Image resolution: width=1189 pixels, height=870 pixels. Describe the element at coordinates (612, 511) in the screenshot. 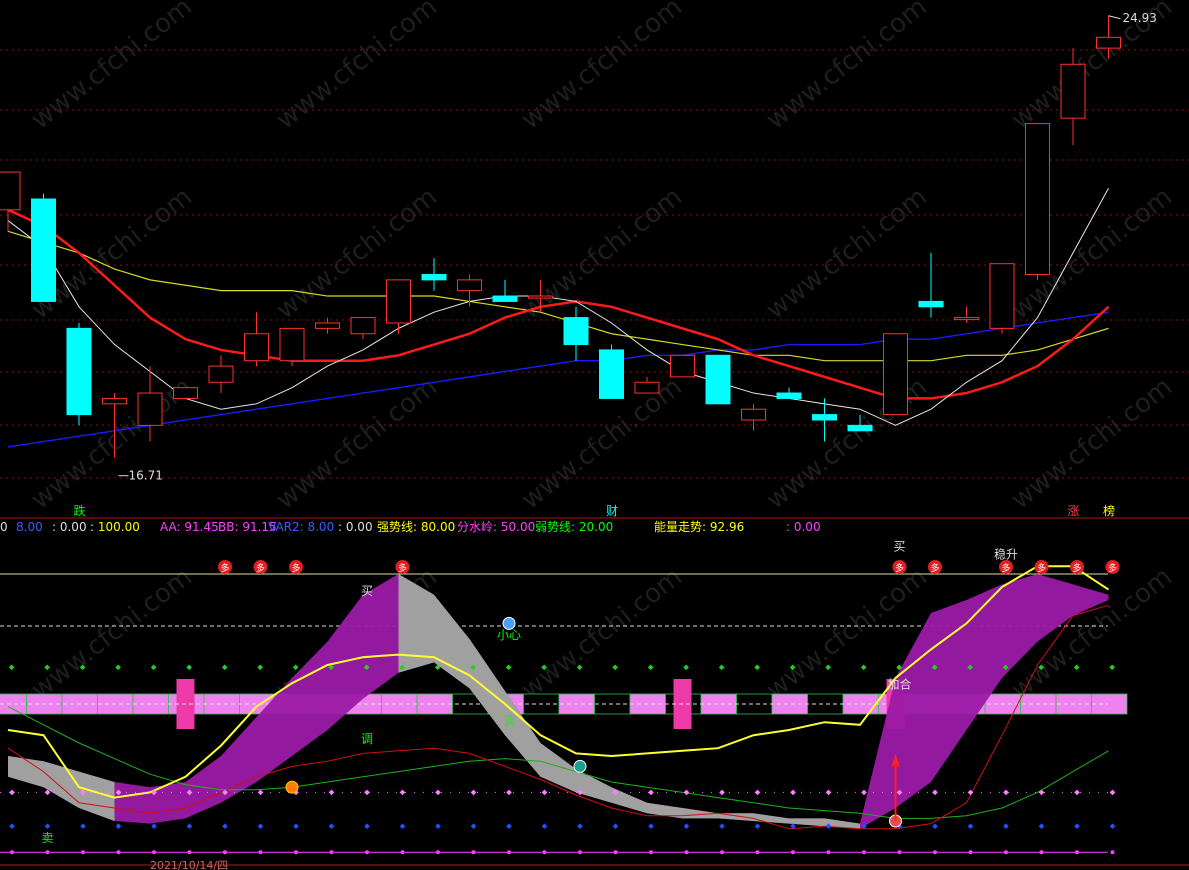

I see `price-marker-label: 财` at that location.